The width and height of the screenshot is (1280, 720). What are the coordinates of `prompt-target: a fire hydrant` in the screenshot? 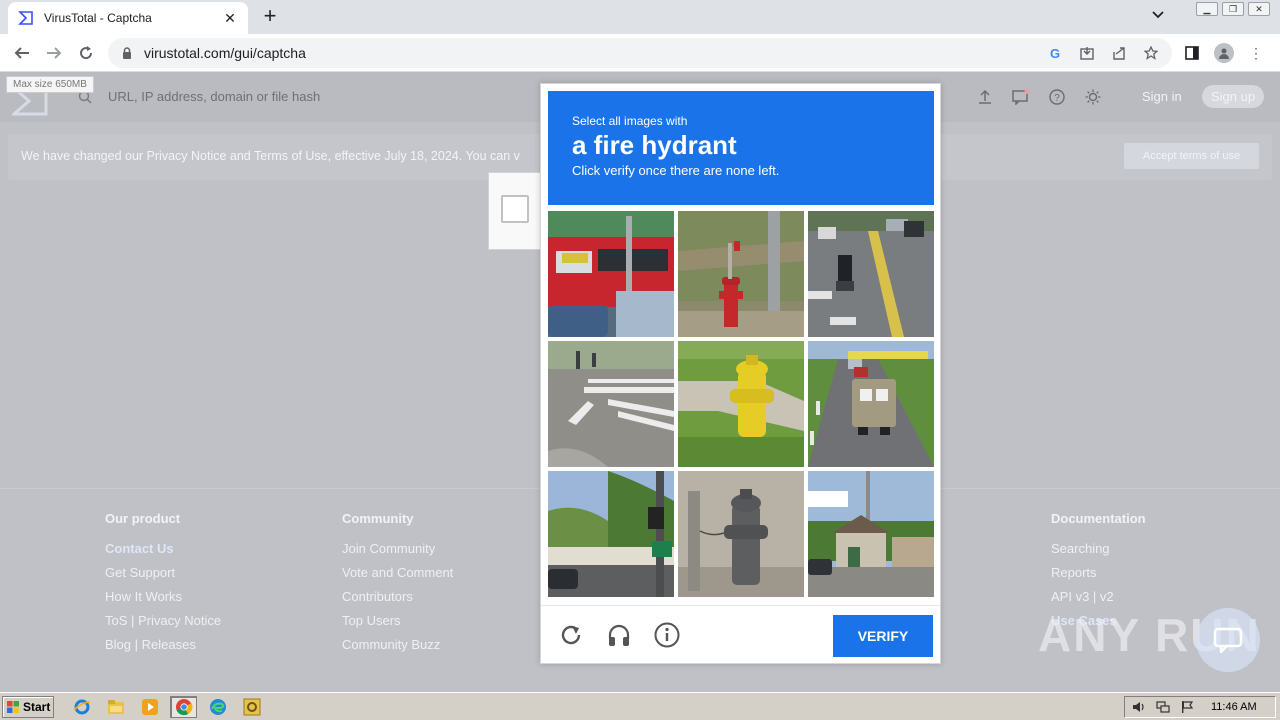 It's located at (654, 145).